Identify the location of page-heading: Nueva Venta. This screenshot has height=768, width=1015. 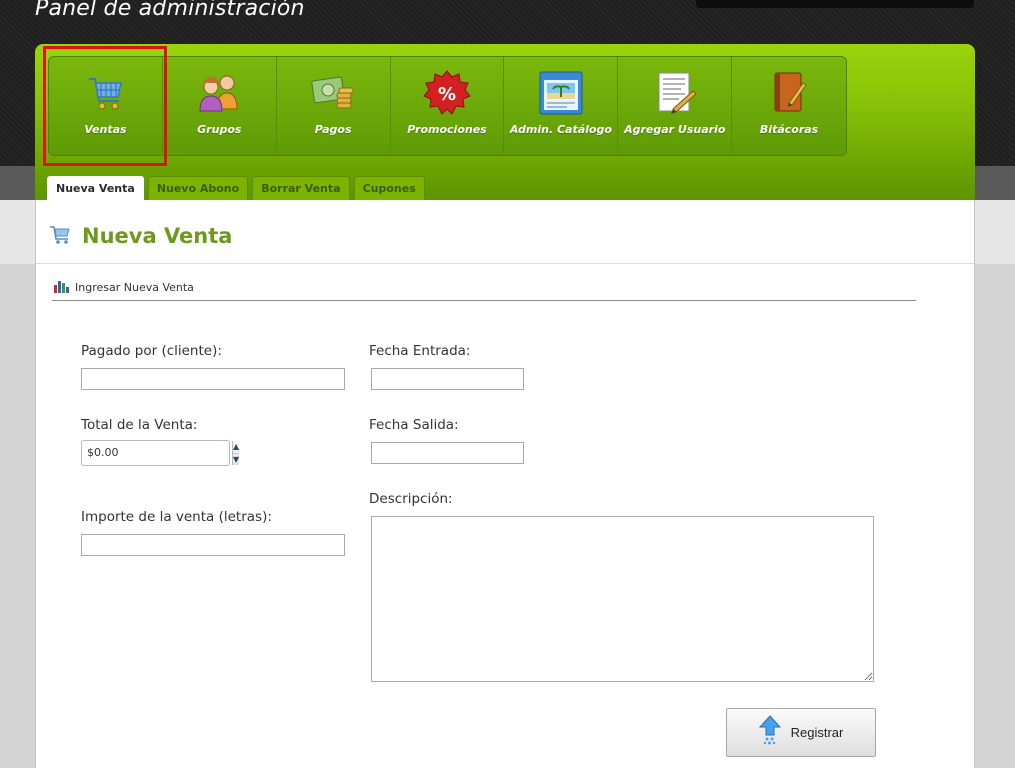
(140, 236).